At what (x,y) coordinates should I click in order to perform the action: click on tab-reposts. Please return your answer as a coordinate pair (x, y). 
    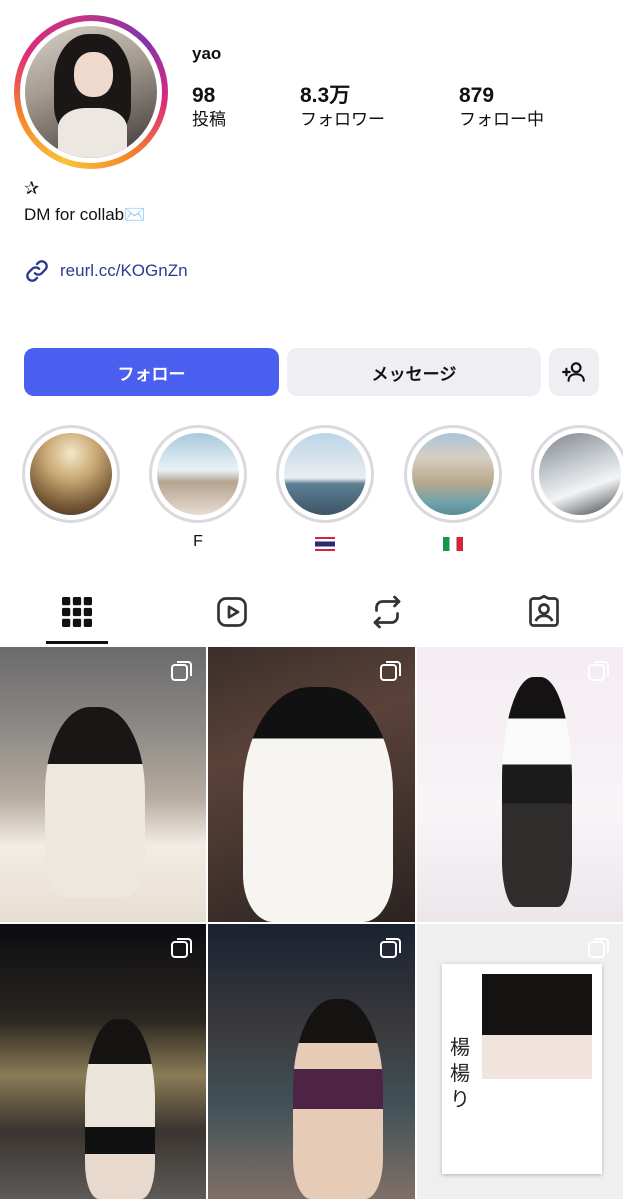
    Looking at the image, I should click on (387, 616).